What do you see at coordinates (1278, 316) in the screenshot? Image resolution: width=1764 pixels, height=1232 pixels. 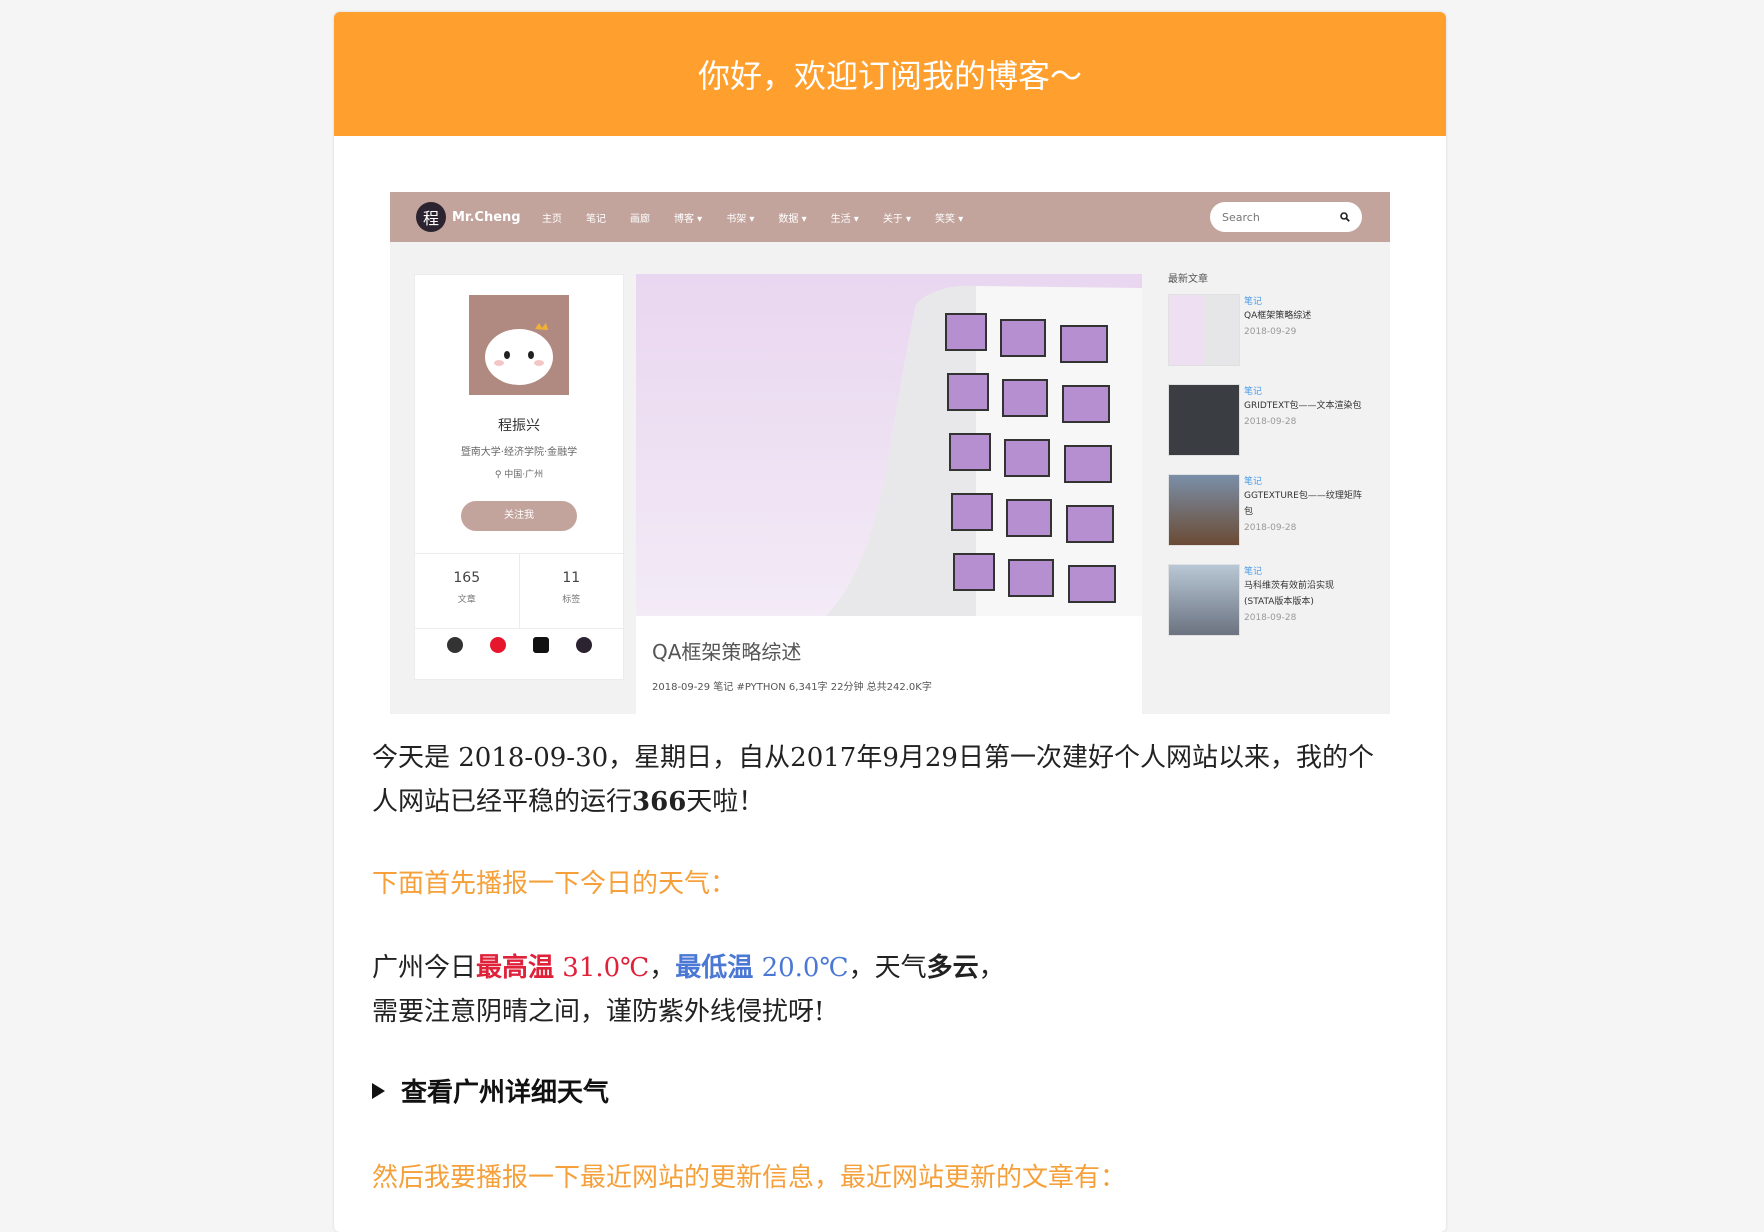 I see `post-title-text: QA框架策略综述` at bounding box center [1278, 316].